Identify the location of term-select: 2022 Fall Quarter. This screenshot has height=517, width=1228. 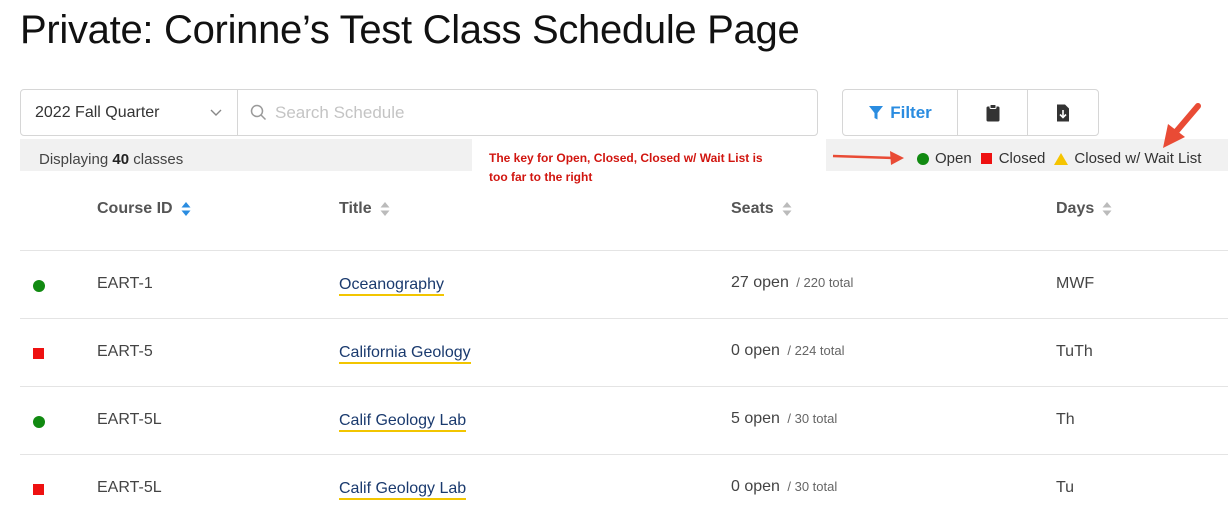
(129, 112).